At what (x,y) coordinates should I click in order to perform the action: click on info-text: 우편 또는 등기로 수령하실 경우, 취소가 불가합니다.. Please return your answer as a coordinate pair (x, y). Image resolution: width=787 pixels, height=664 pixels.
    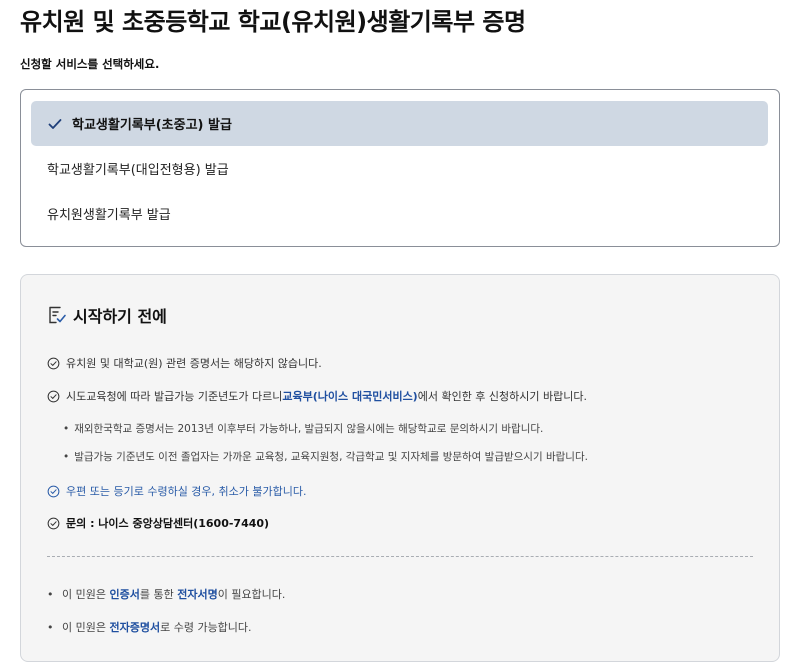
    Looking at the image, I should click on (186, 491).